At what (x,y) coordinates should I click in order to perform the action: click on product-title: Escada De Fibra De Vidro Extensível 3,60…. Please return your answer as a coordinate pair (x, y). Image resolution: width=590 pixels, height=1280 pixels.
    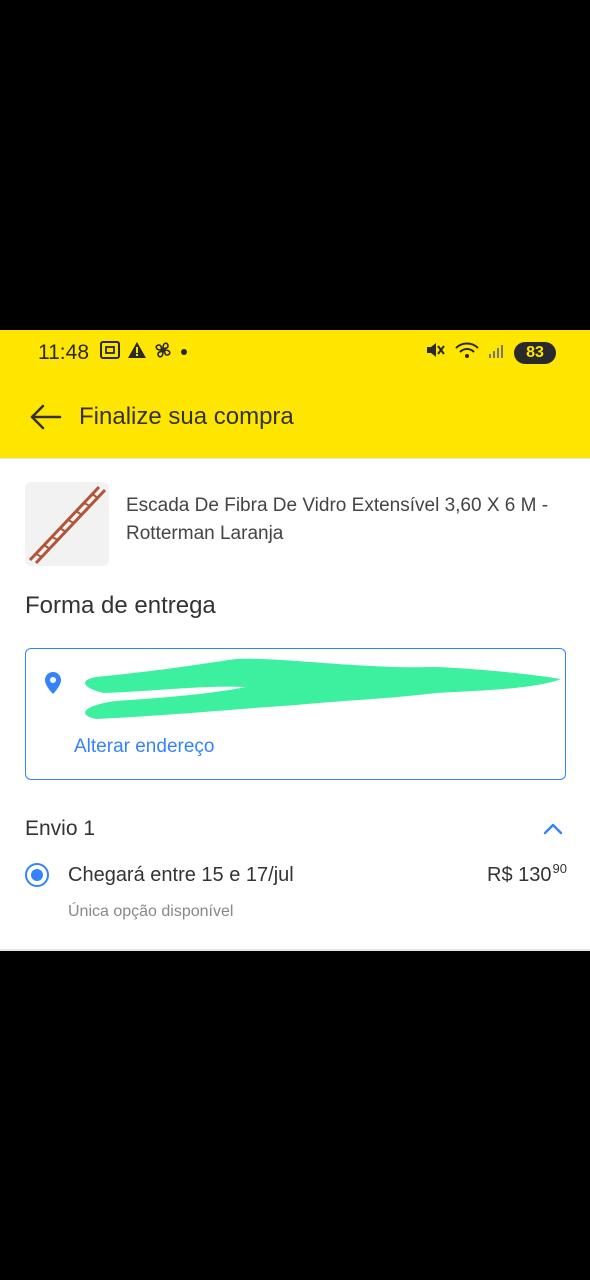
    Looking at the image, I should click on (337, 519).